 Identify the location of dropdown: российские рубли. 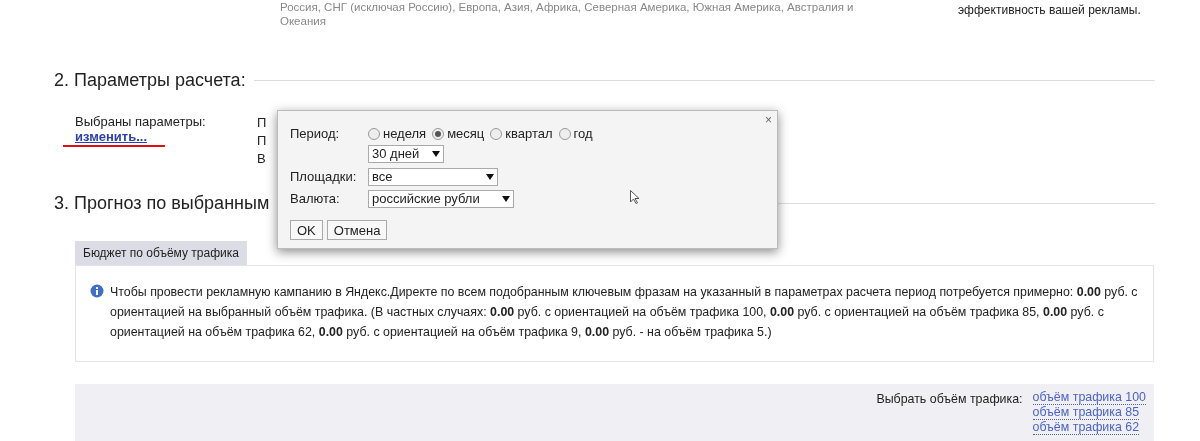
(441, 199).